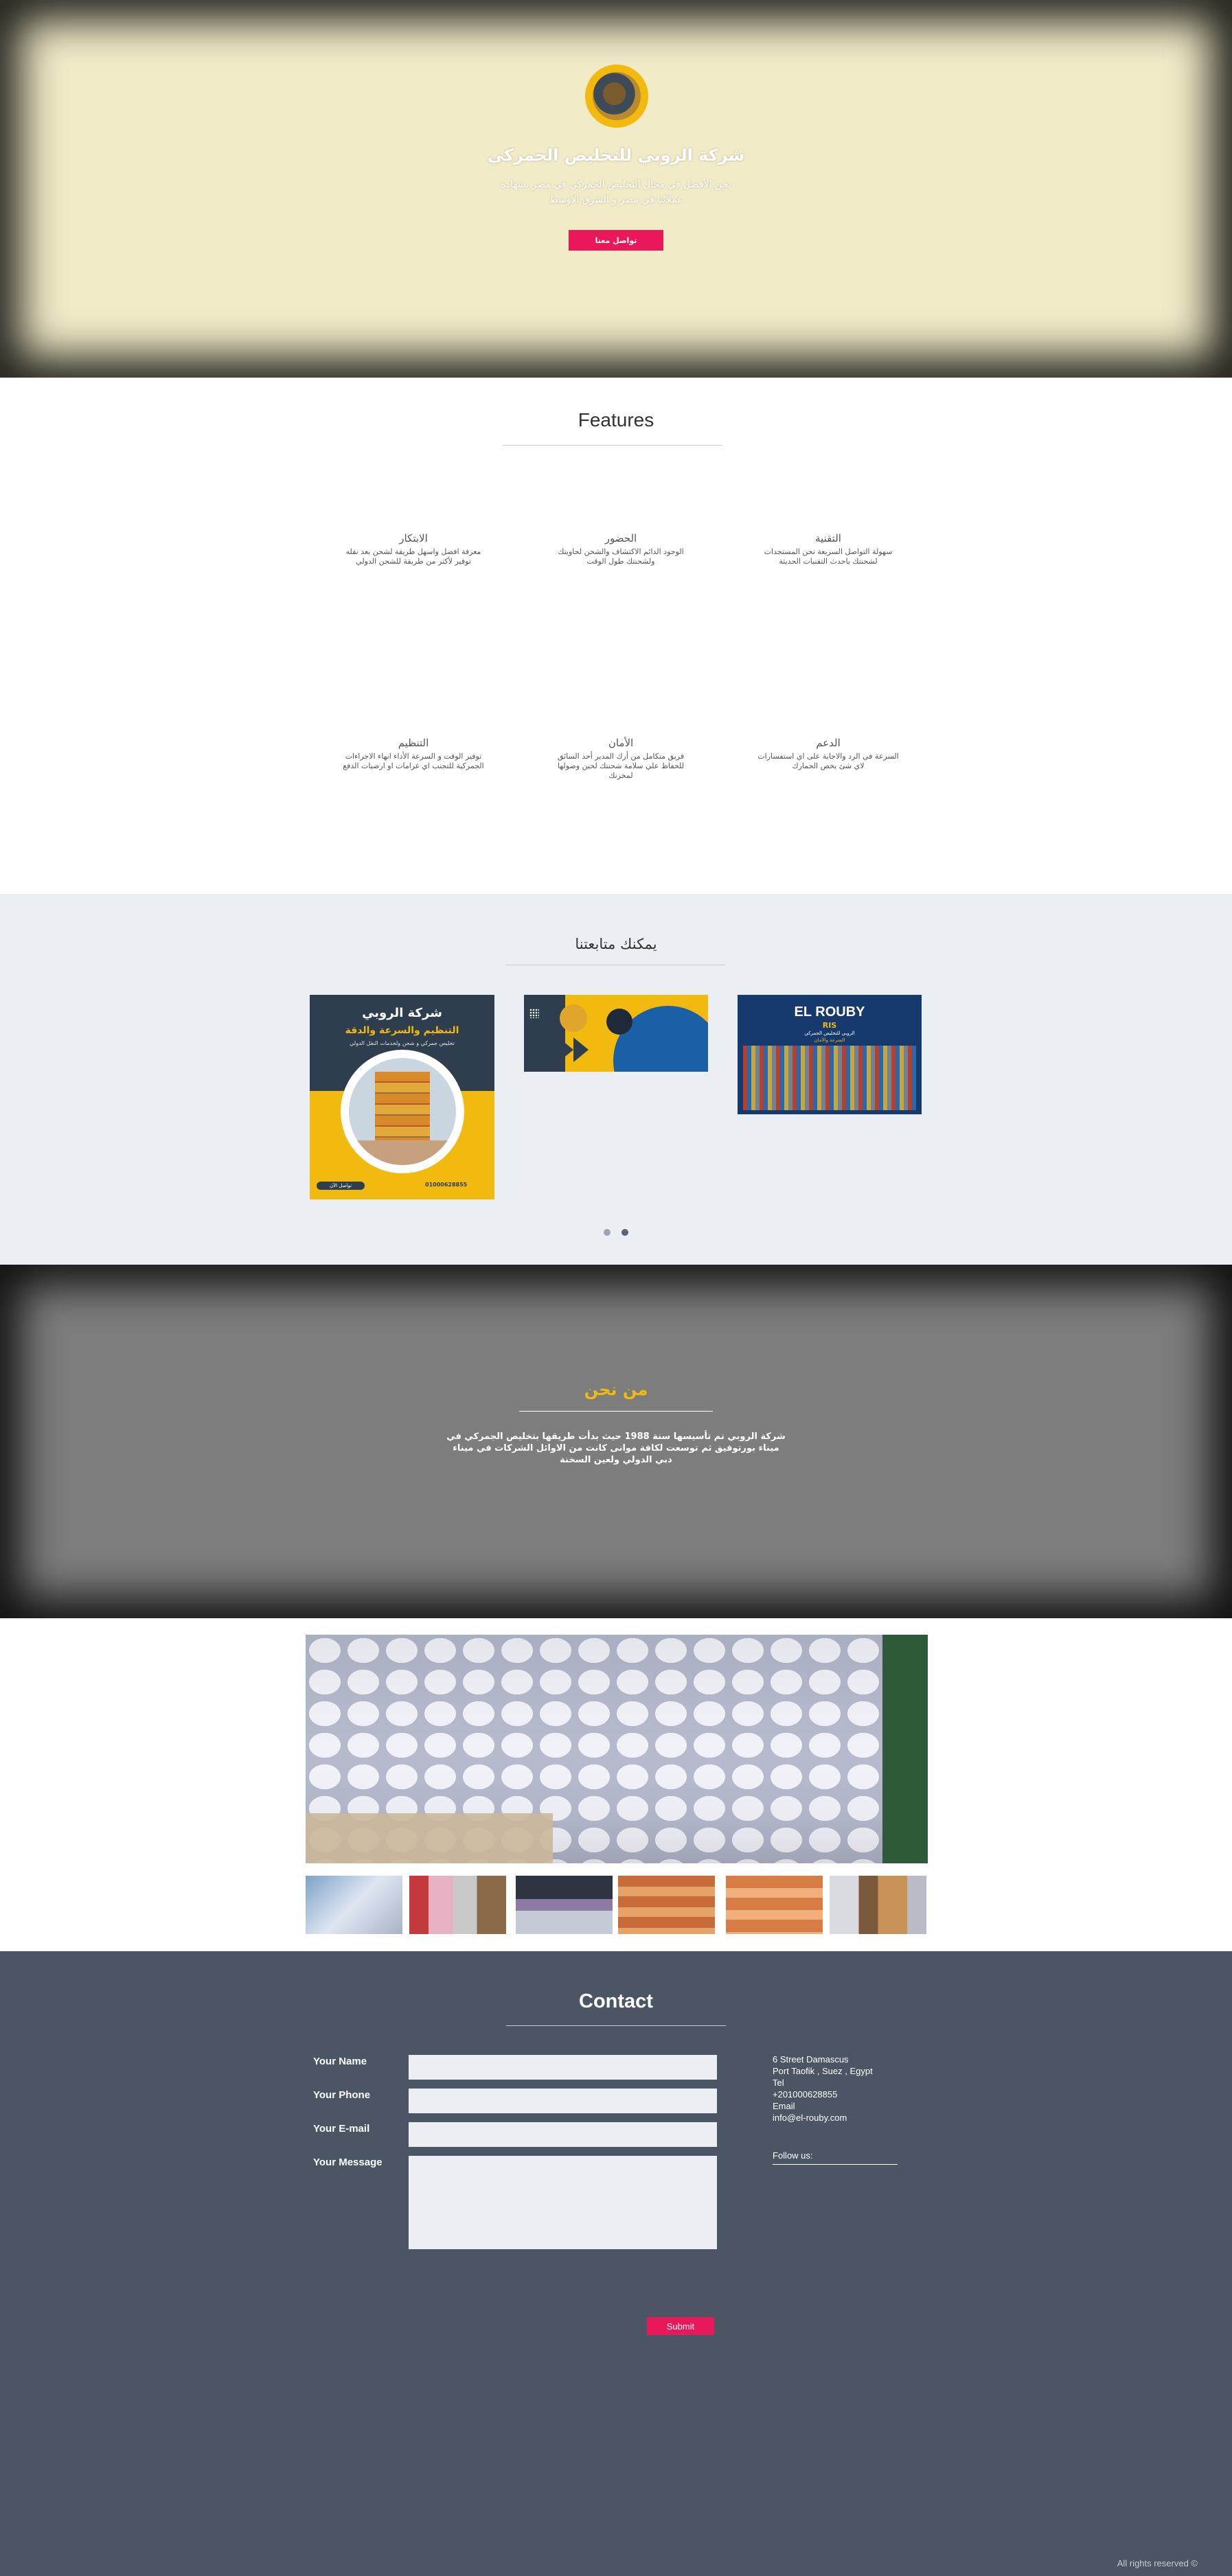  I want to click on post-caption: الروبي للتخليص الجمركي, so click(829, 1033).